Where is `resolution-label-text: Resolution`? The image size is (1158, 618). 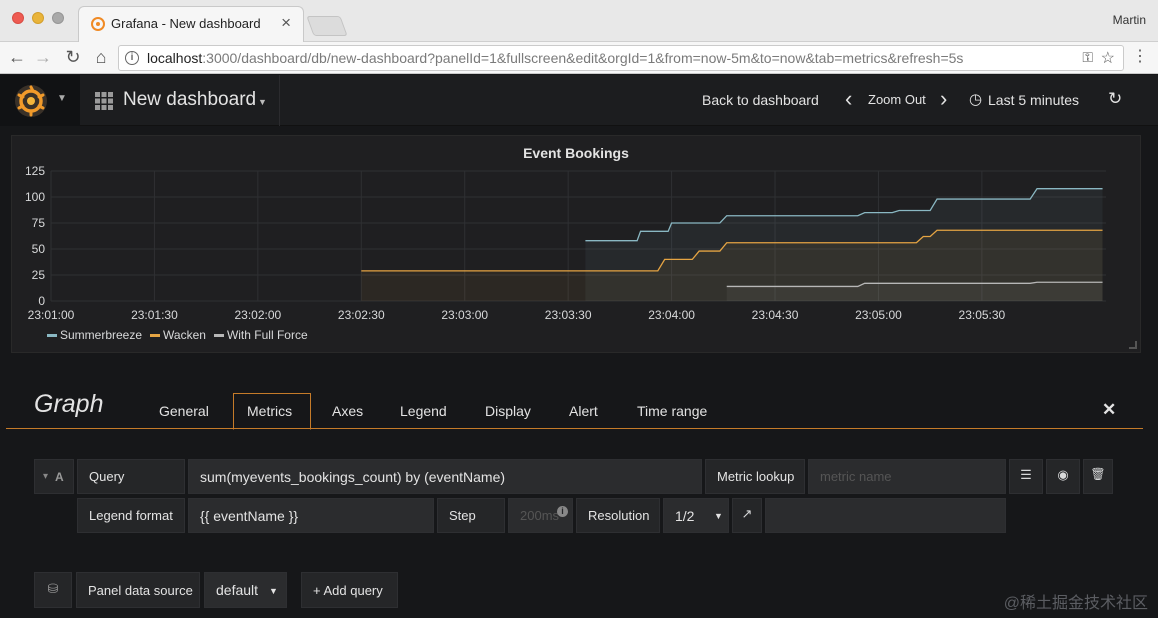
resolution-label-text: Resolution is located at coordinates (619, 515).